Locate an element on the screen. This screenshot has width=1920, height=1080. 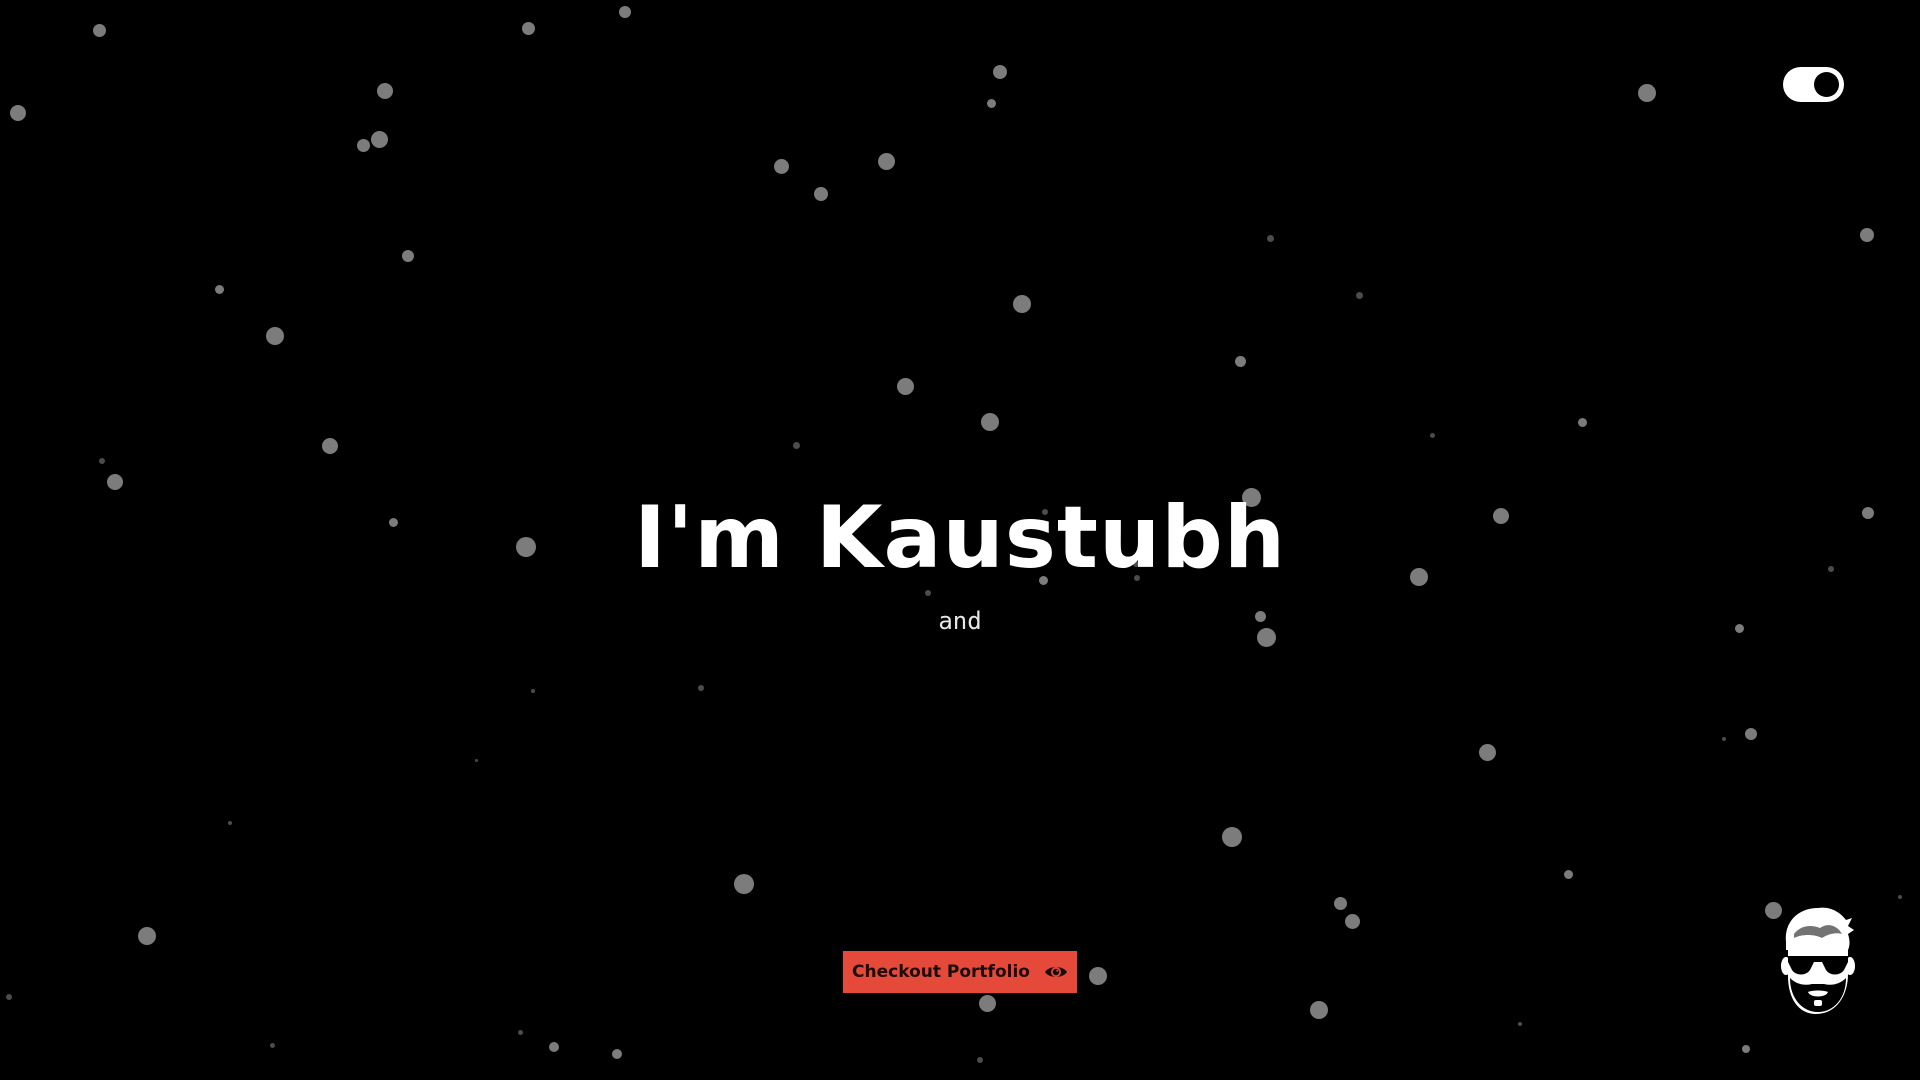
checkout-portfolio-label: Checkout Portfolio is located at coordinates (941, 972).